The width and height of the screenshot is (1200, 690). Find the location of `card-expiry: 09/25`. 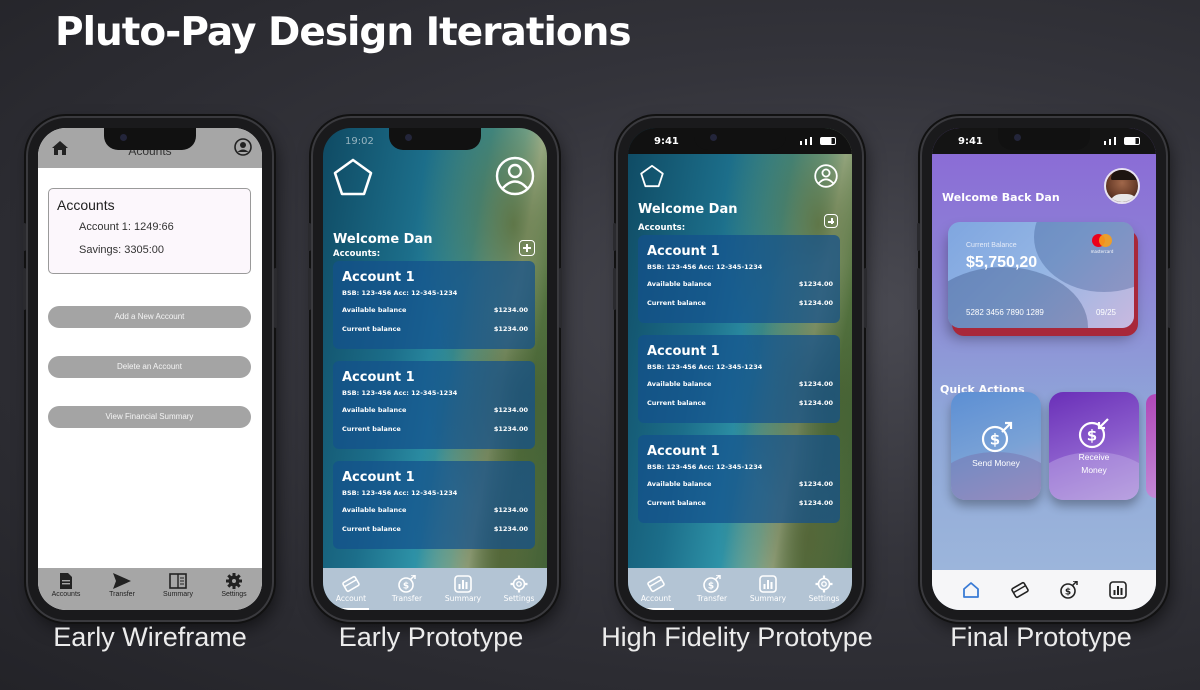

card-expiry: 09/25 is located at coordinates (1105, 312).